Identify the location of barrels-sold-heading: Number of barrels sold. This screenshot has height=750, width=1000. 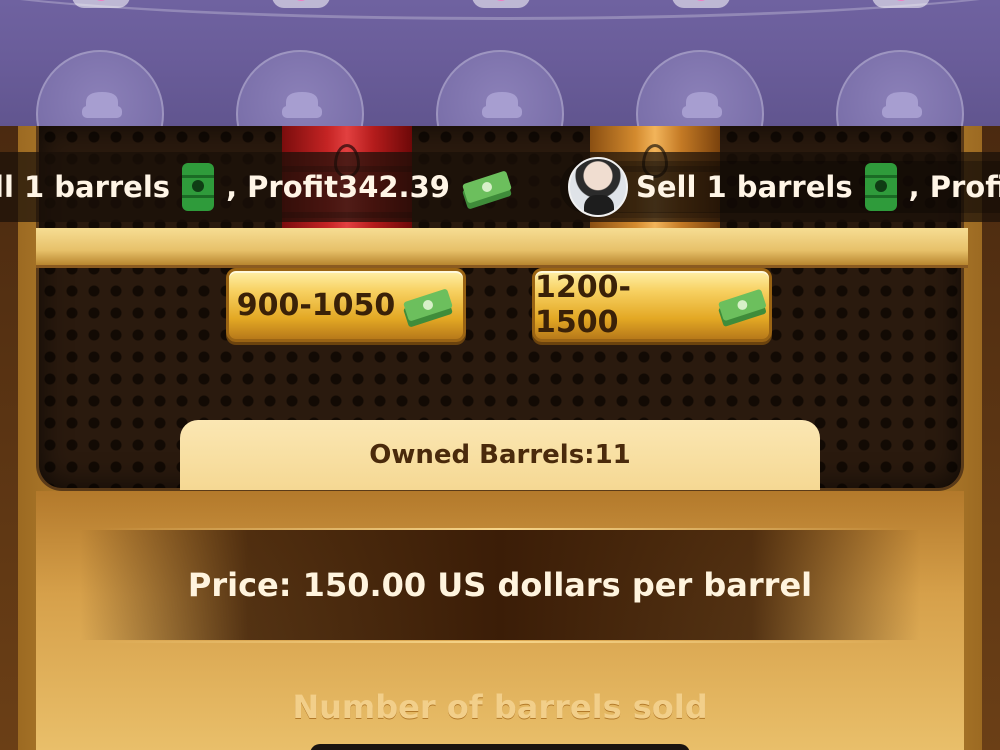
(500, 707).